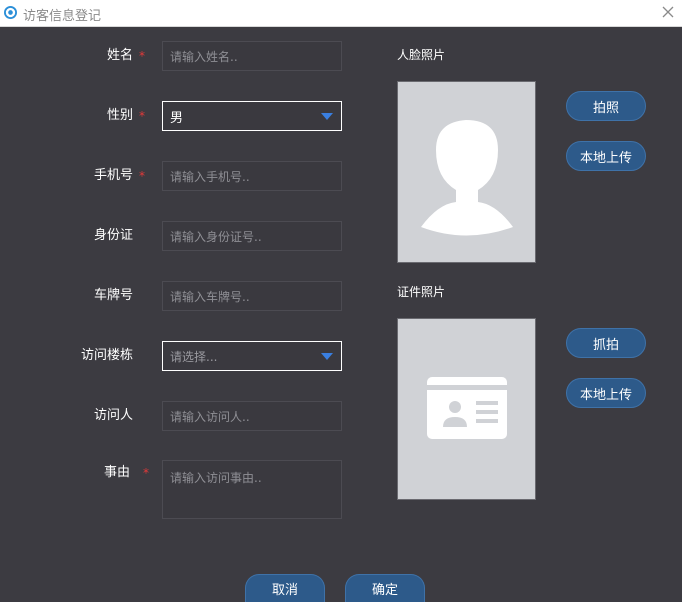 The width and height of the screenshot is (682, 602). Describe the element at coordinates (385, 588) in the screenshot. I see `confirm-button: 确定` at that location.